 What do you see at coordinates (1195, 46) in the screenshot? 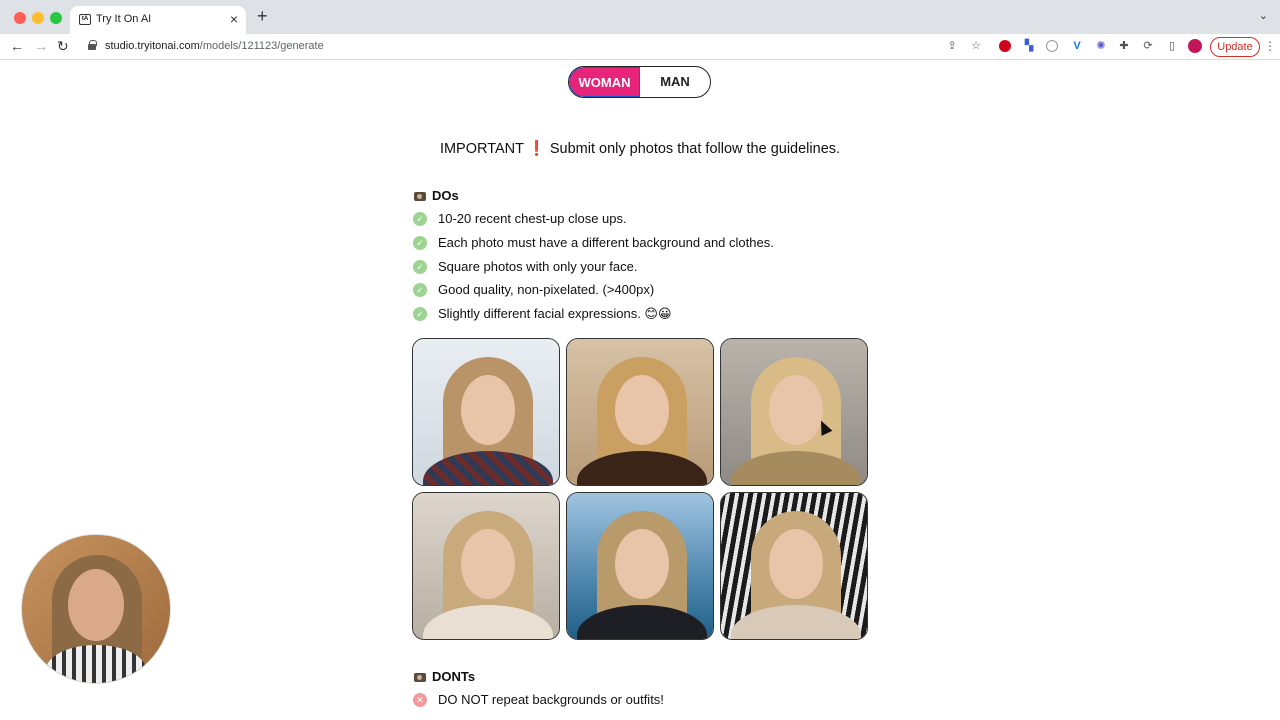
I see `profile-avatar` at bounding box center [1195, 46].